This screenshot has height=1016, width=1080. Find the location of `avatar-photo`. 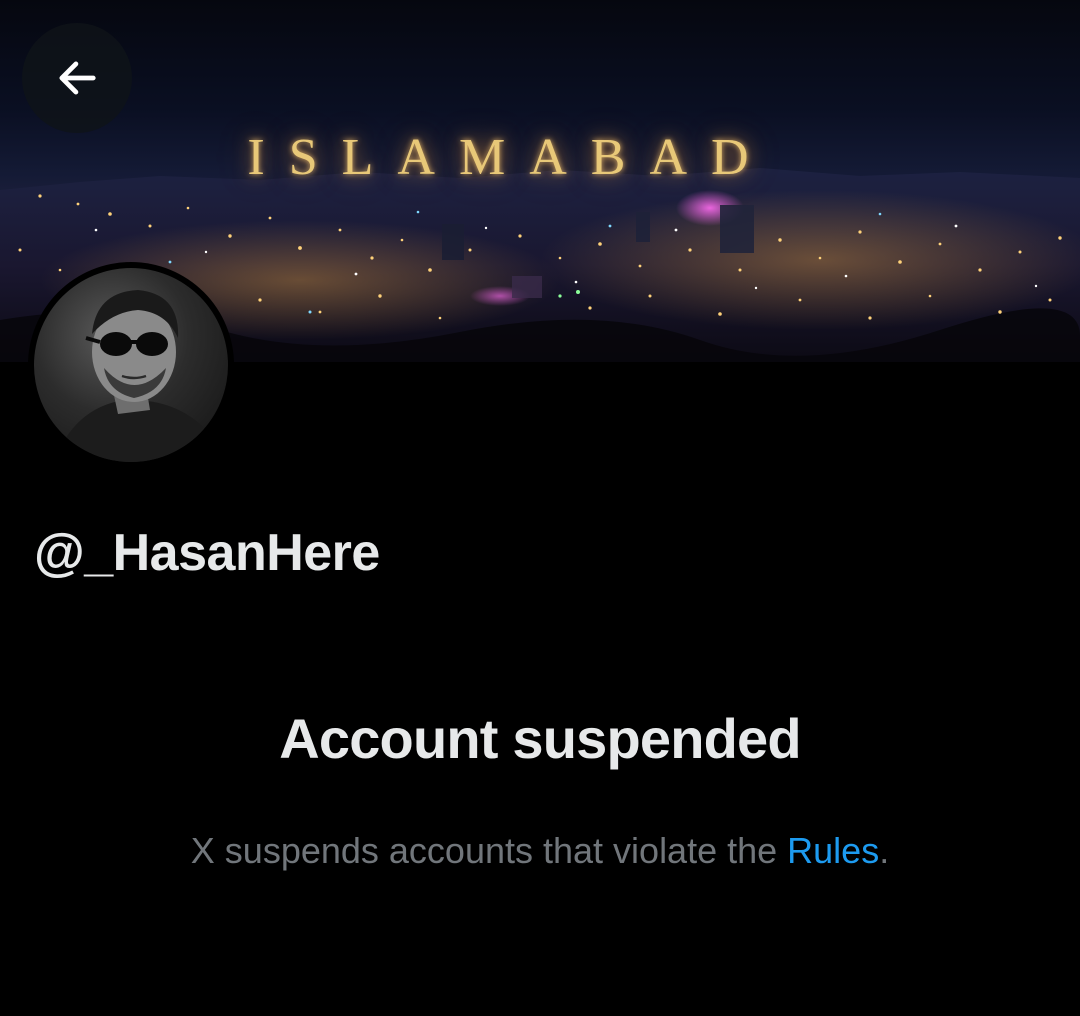

avatar-photo is located at coordinates (131, 365).